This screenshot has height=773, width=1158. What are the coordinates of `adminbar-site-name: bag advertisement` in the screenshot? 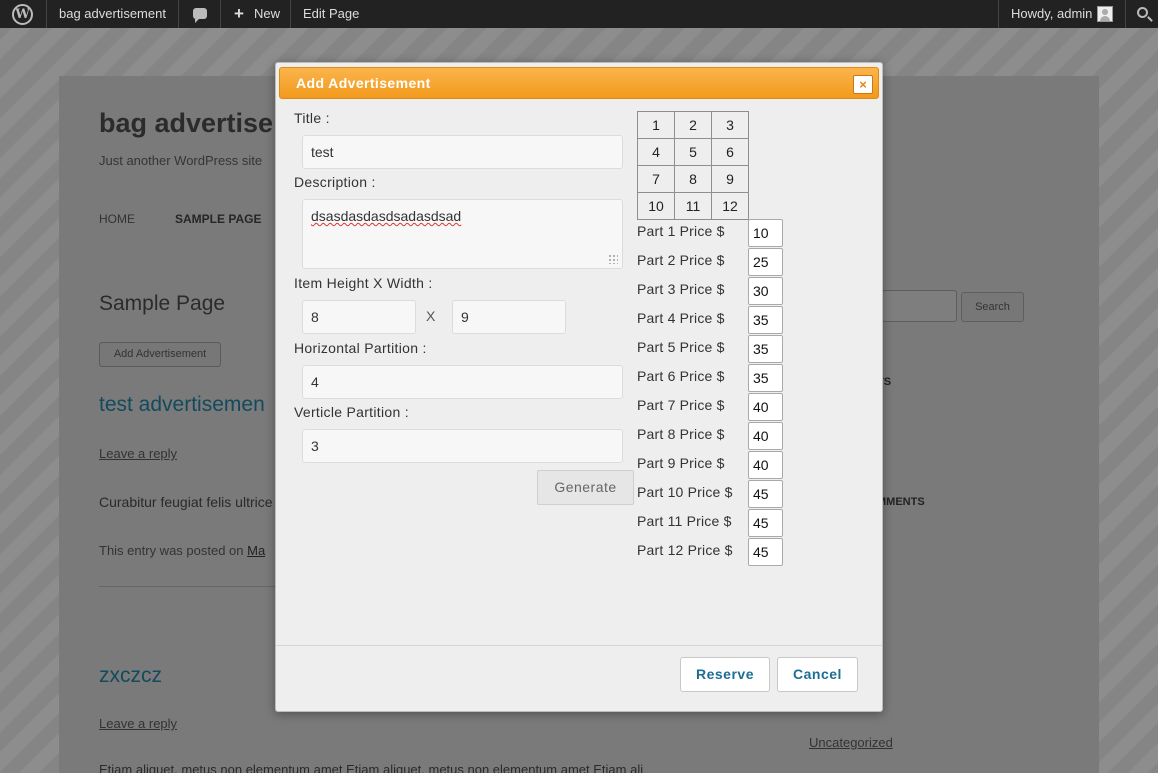 It's located at (112, 14).